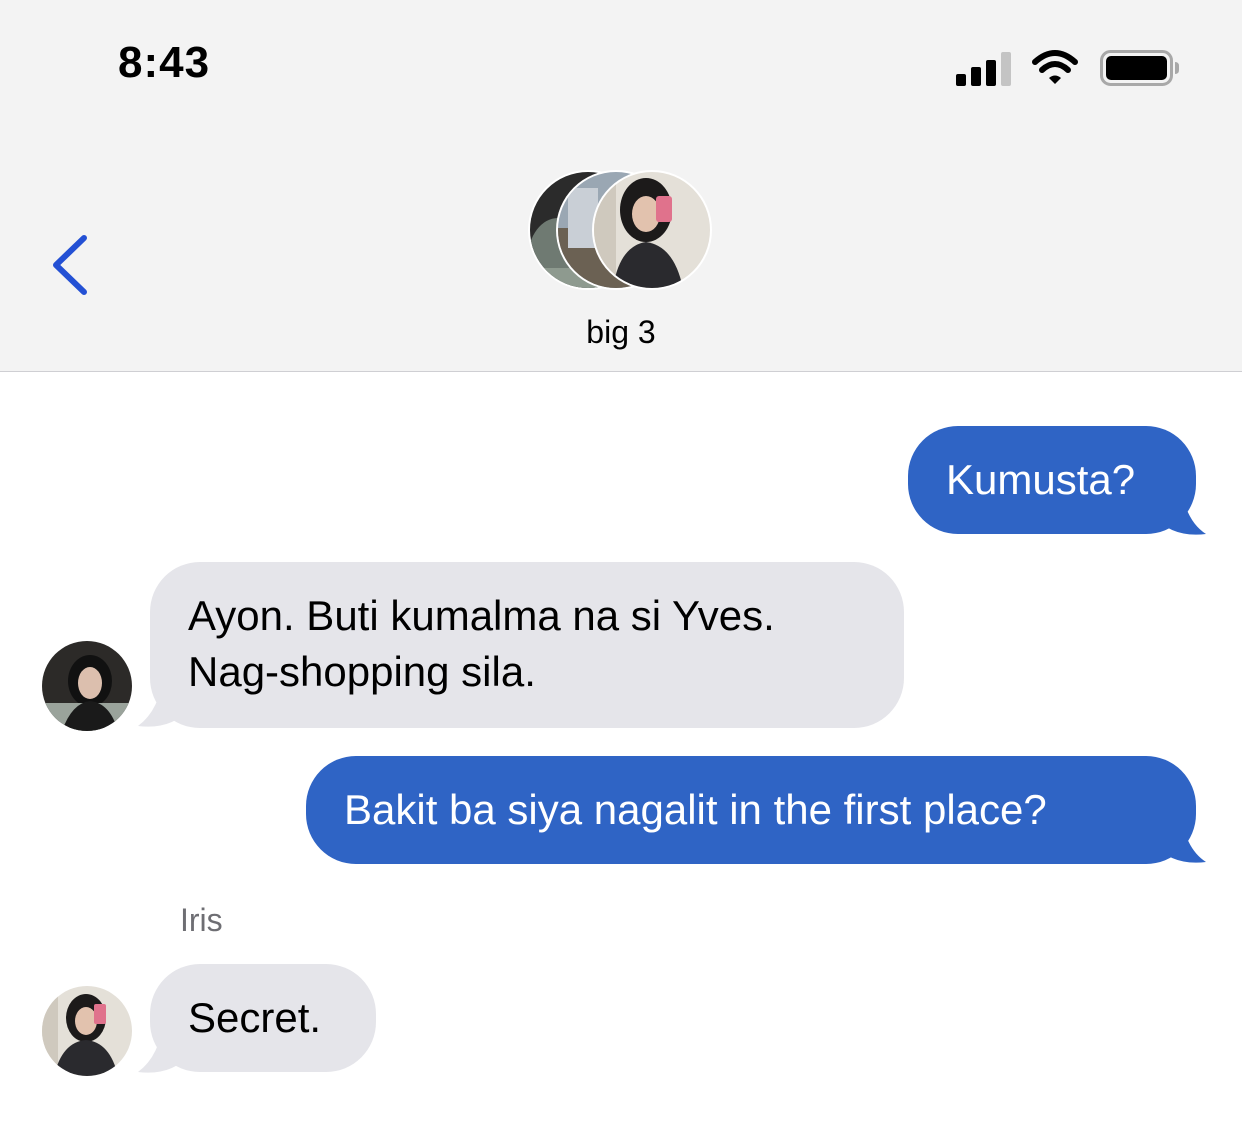 This screenshot has width=1242, height=1123. Describe the element at coordinates (1041, 479) in the screenshot. I see `message-text: Kumusta?` at that location.